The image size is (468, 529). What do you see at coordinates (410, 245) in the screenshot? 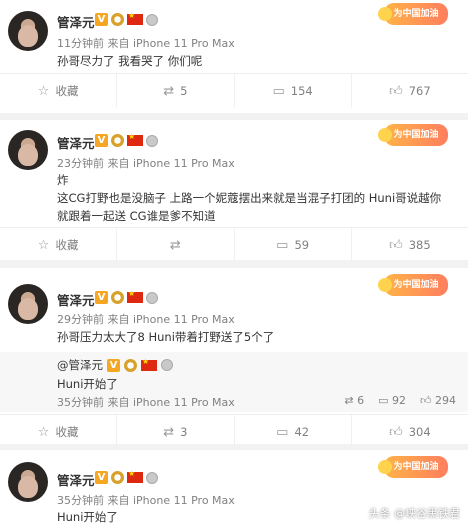
I see `like-button: 👍︎ 385` at bounding box center [410, 245].